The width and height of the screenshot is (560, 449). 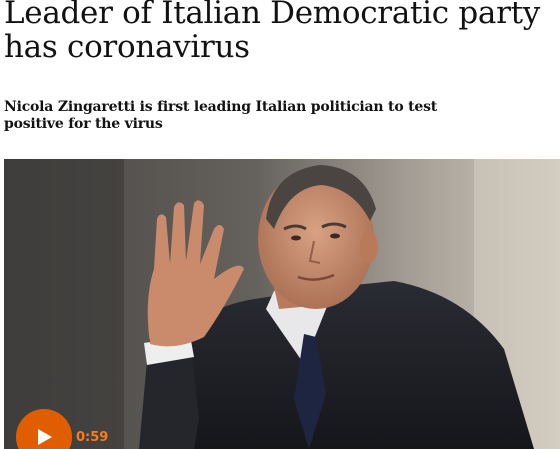 What do you see at coordinates (45, 437) in the screenshot?
I see `play-icon` at bounding box center [45, 437].